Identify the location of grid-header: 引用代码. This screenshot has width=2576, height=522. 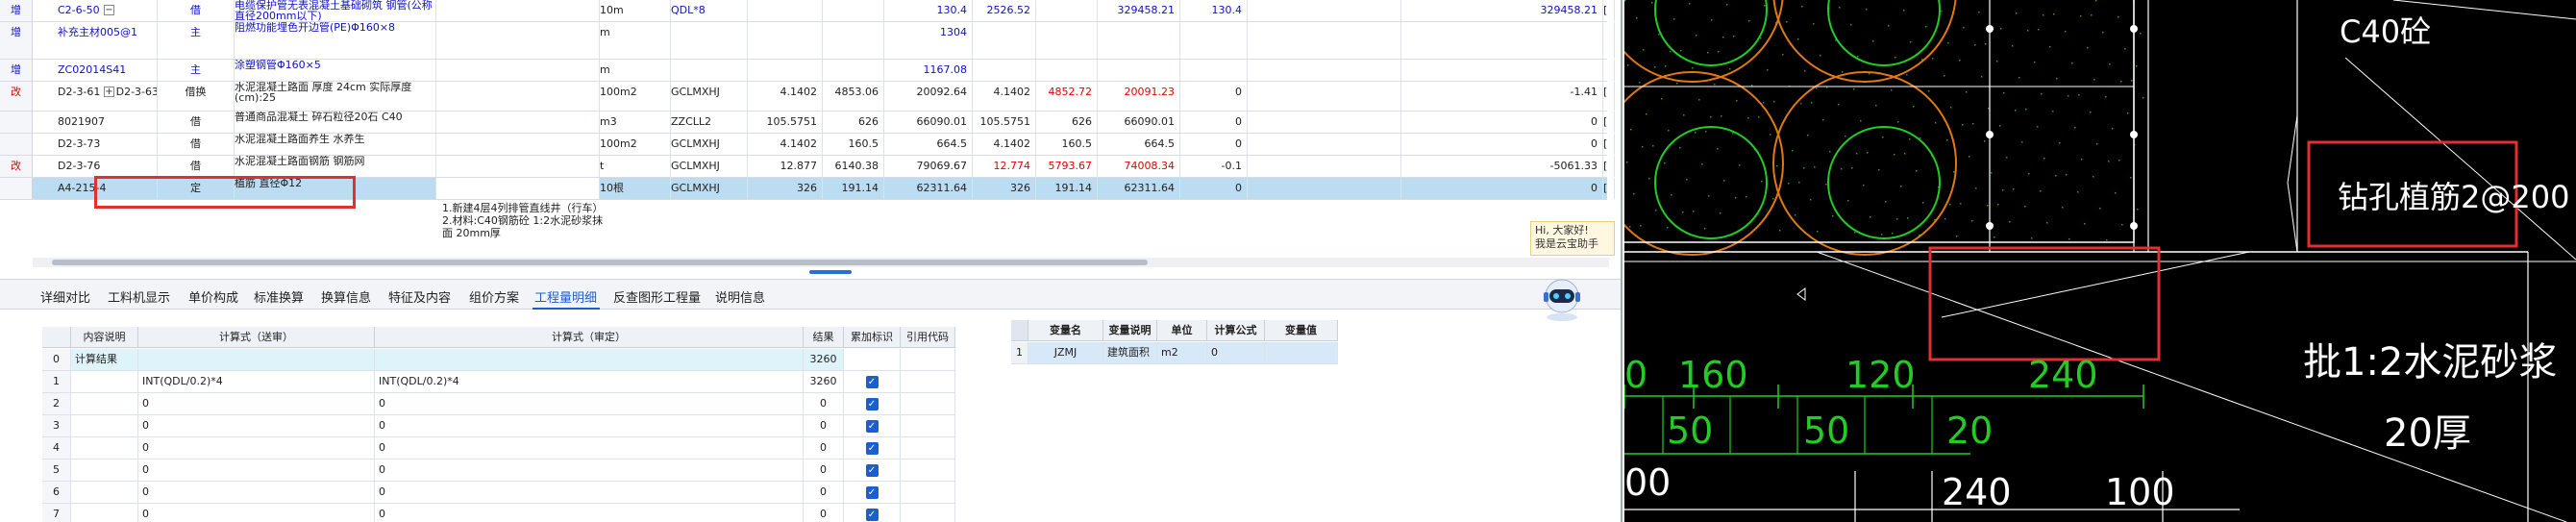
(928, 337).